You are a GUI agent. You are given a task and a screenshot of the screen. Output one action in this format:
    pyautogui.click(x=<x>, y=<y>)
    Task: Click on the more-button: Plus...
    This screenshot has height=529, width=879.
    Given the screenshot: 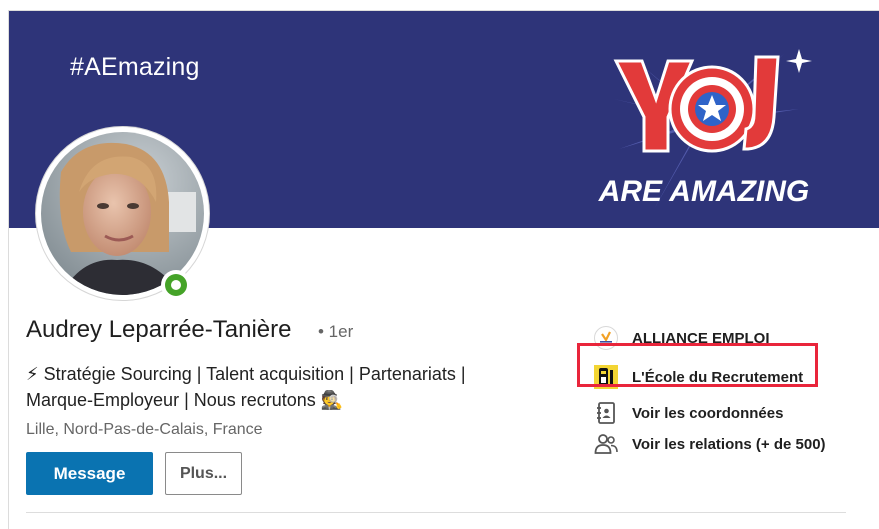 What is the action you would take?
    pyautogui.click(x=203, y=473)
    